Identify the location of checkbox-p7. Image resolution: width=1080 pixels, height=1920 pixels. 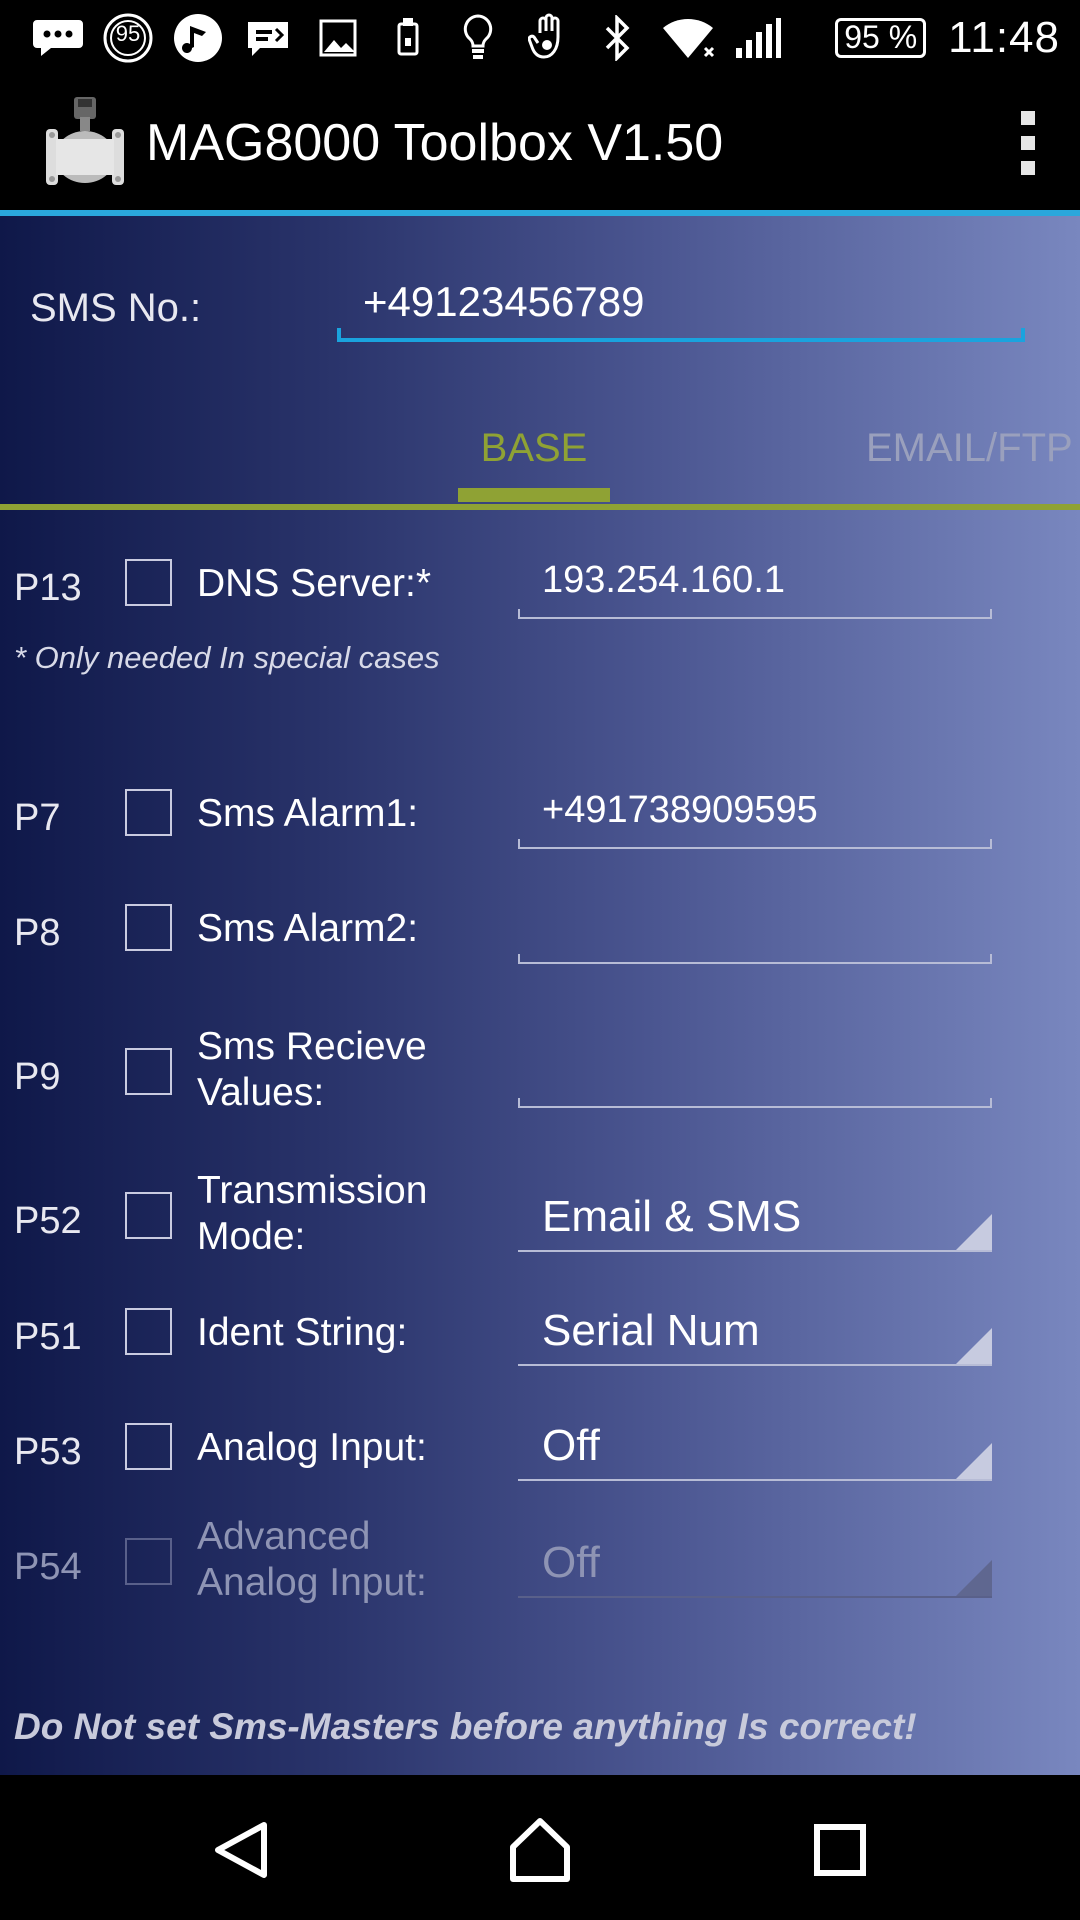
(148, 812).